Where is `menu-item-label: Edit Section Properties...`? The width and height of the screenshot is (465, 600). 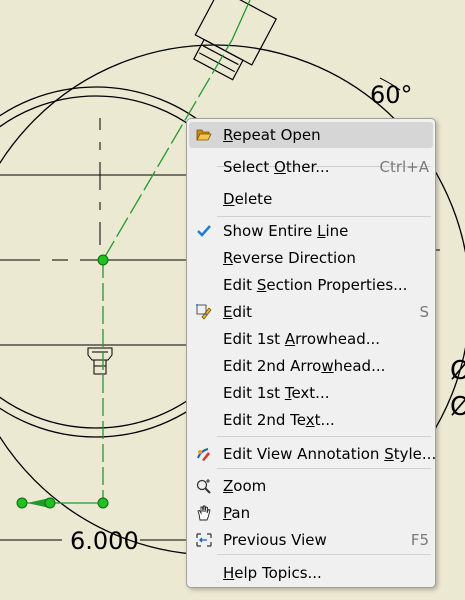 menu-item-label: Edit Section Properties... is located at coordinates (315, 285).